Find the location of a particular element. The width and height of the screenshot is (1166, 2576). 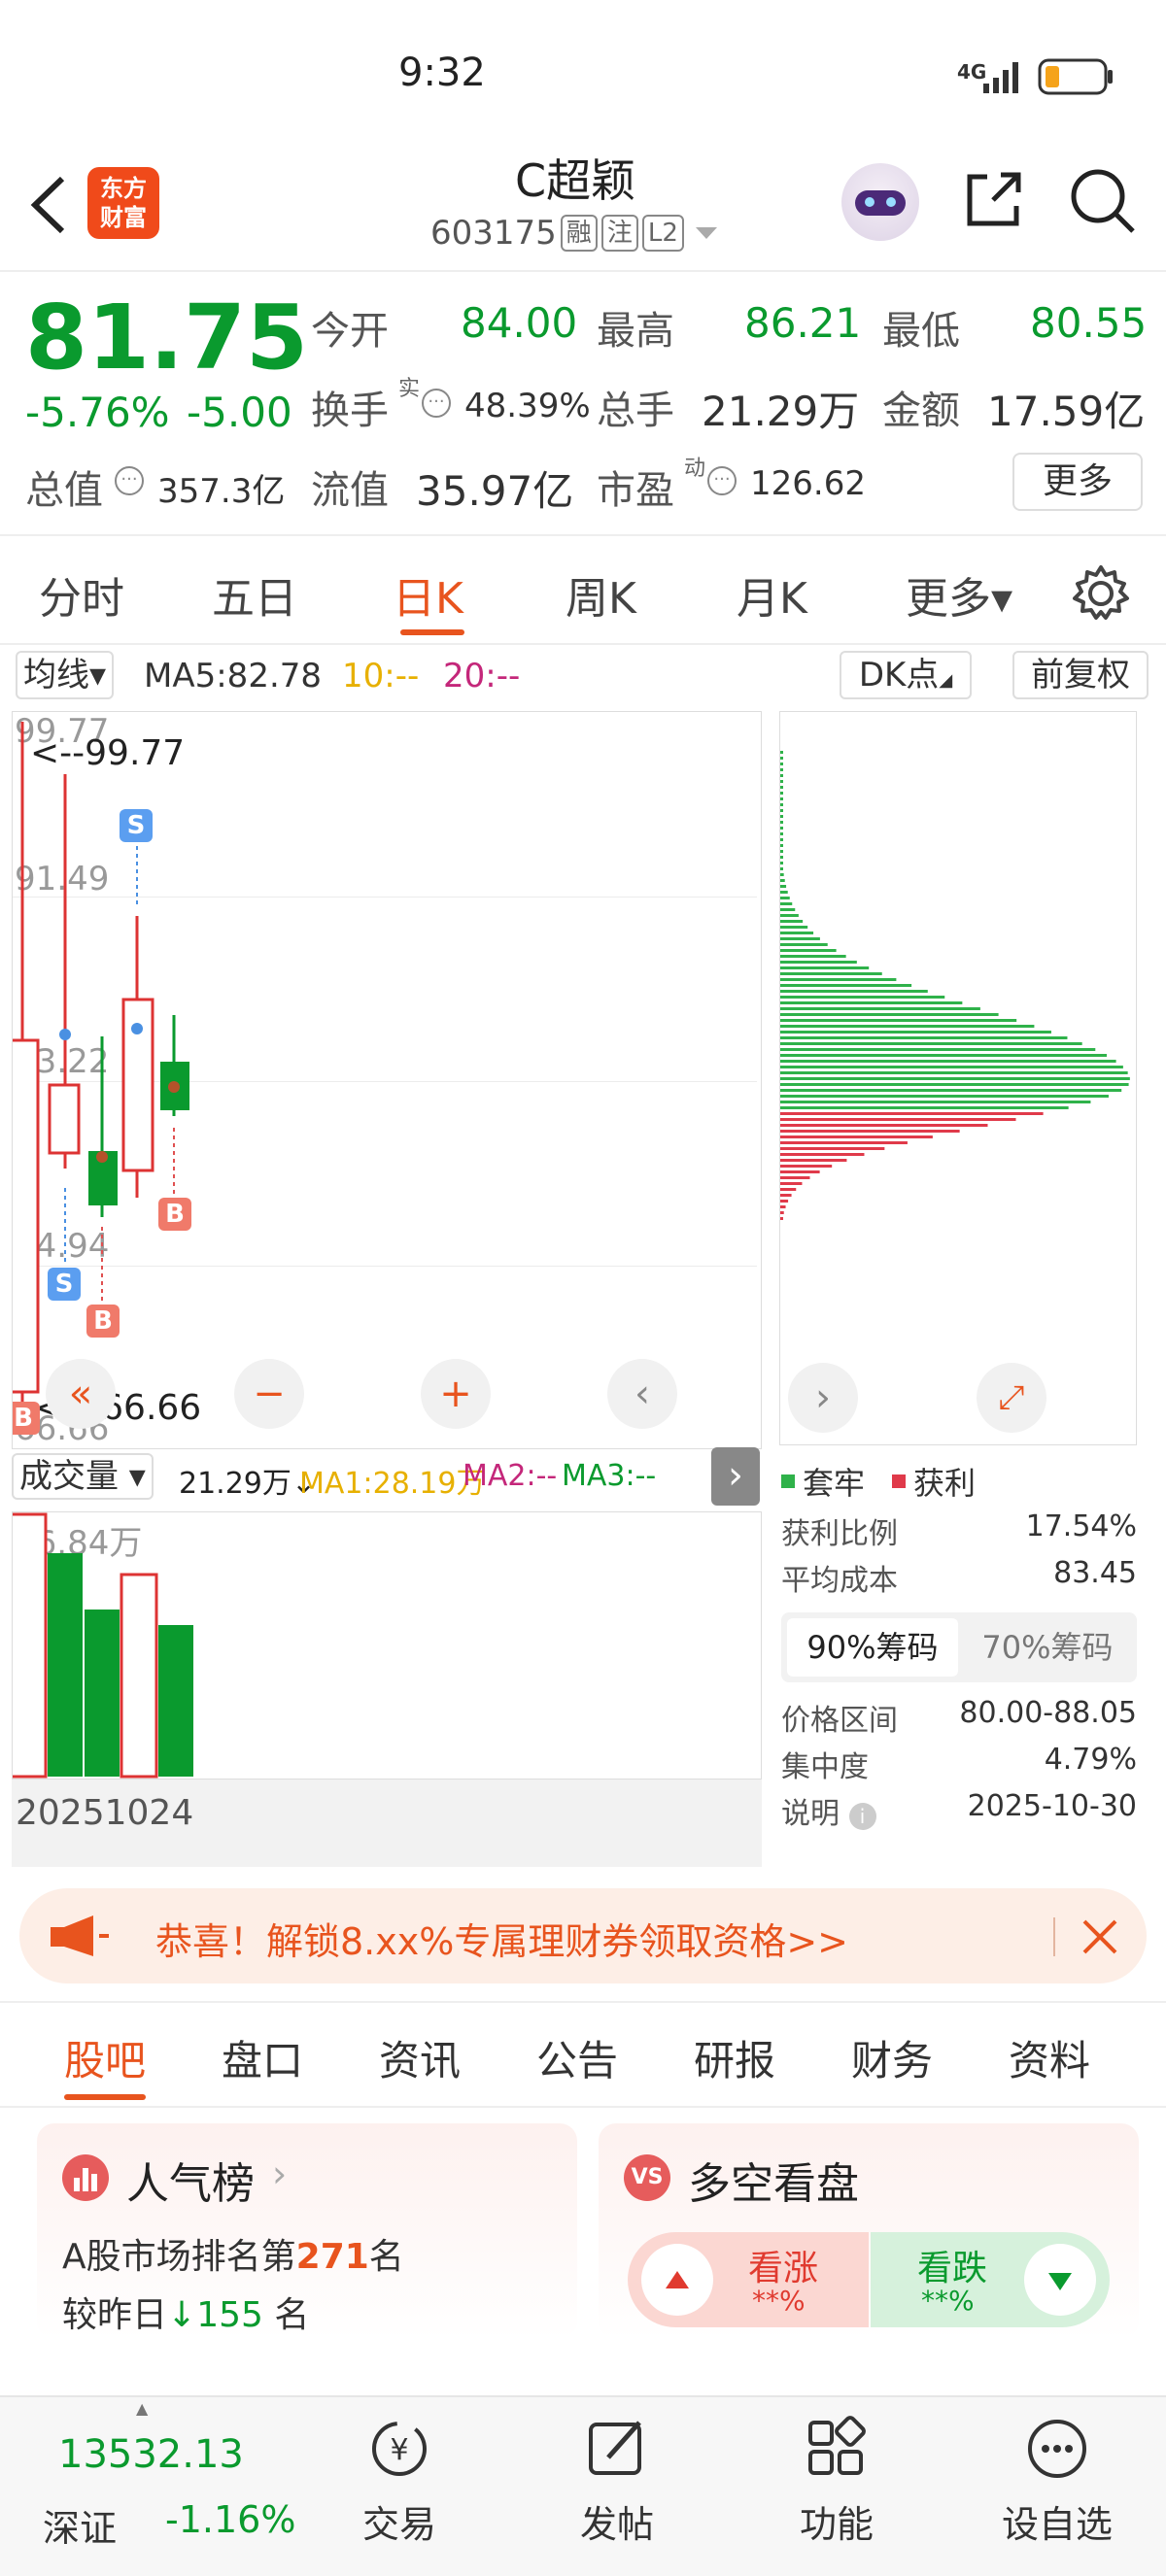

promo-banner: 恭喜！解锁8.xx%专属理财券领取资格>> is located at coordinates (583, 1935).